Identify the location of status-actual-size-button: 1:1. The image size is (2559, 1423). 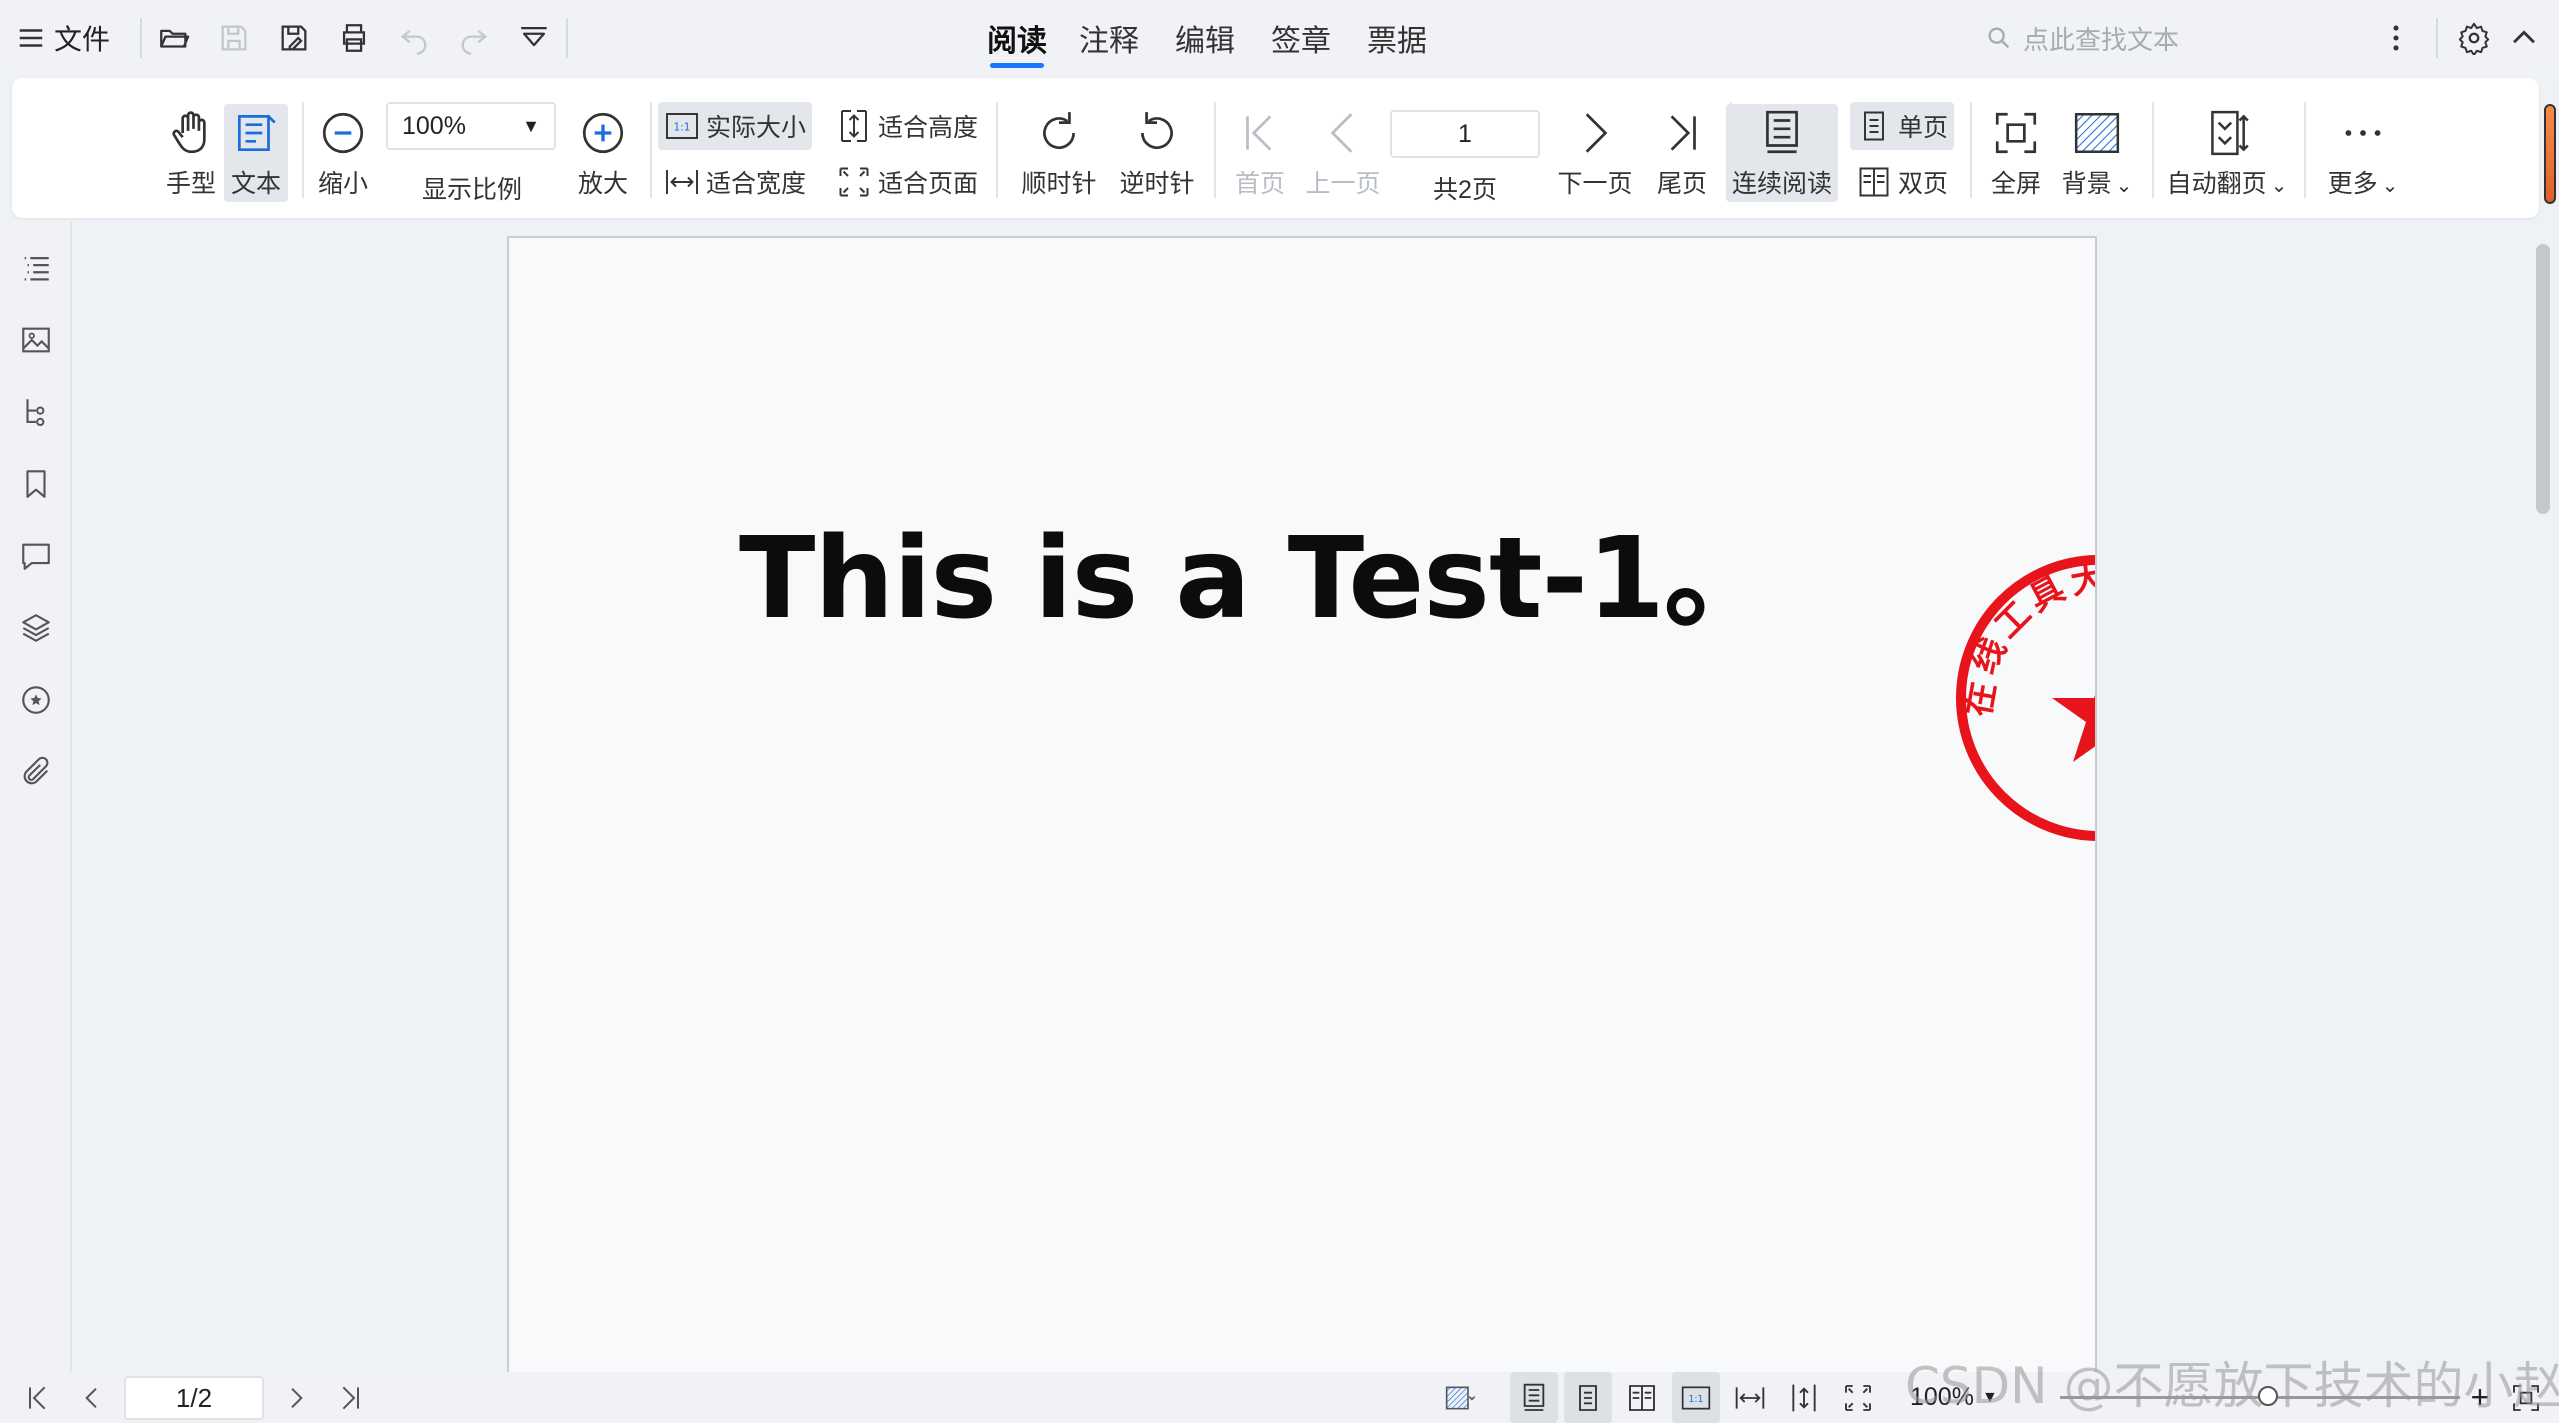
(1696, 1397).